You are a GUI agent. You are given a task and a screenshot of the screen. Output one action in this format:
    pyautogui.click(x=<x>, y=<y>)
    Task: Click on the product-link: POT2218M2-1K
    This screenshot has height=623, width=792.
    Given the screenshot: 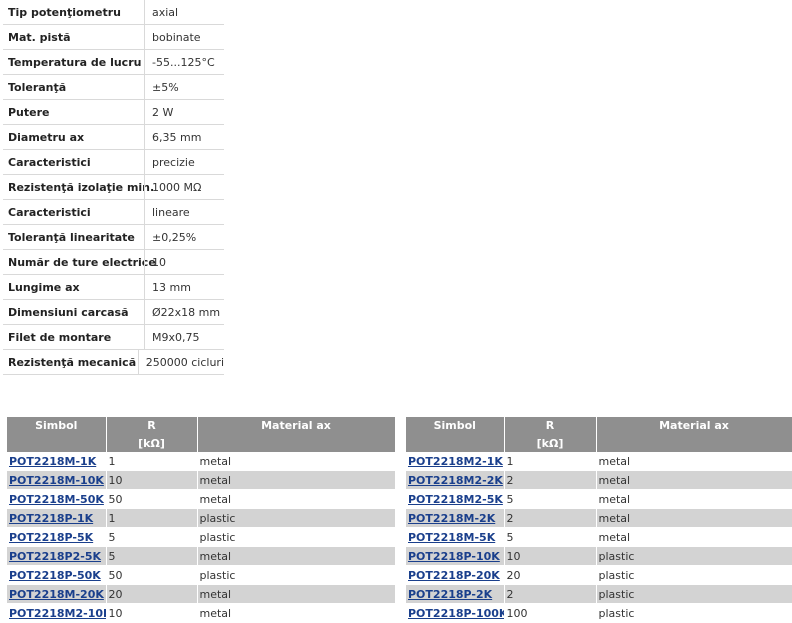 What is the action you would take?
    pyautogui.click(x=455, y=461)
    